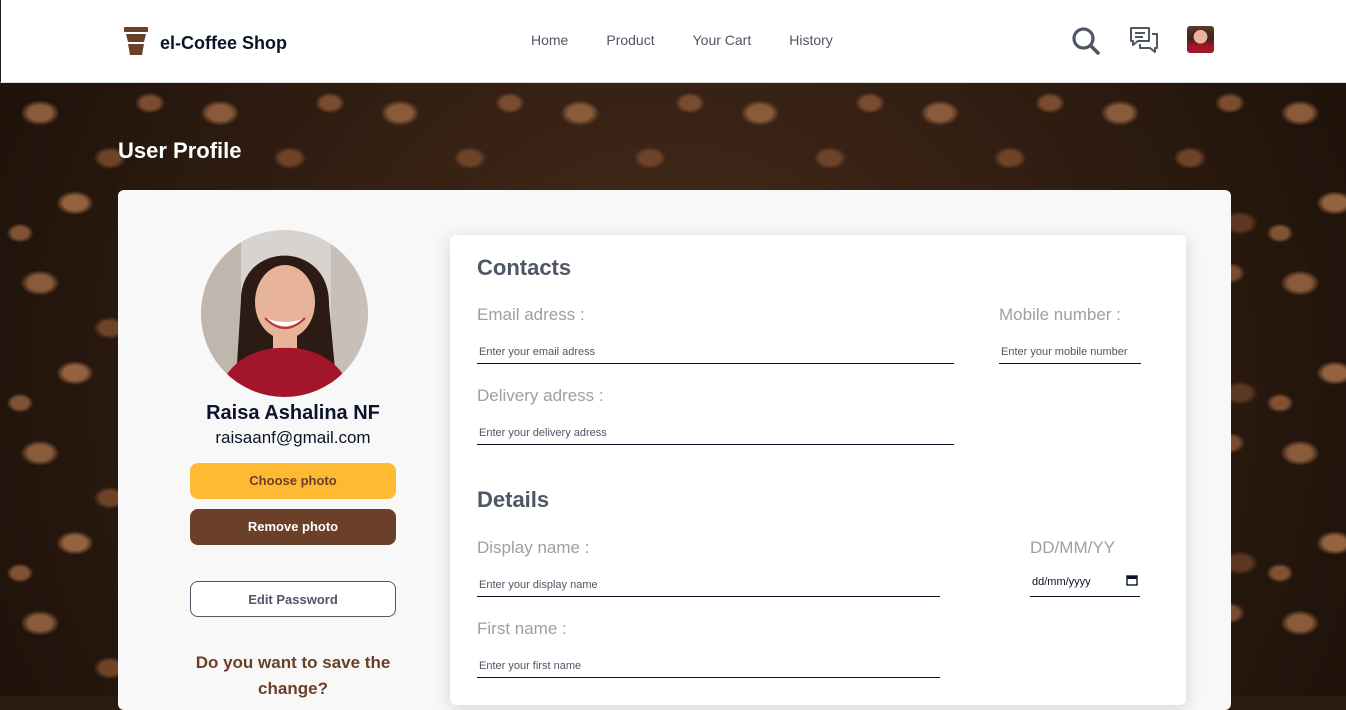  I want to click on calendar-icon, so click(1132, 581).